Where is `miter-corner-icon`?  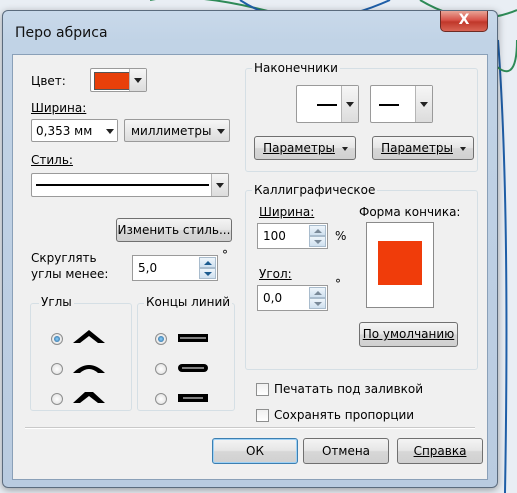 miter-corner-icon is located at coordinates (89, 336).